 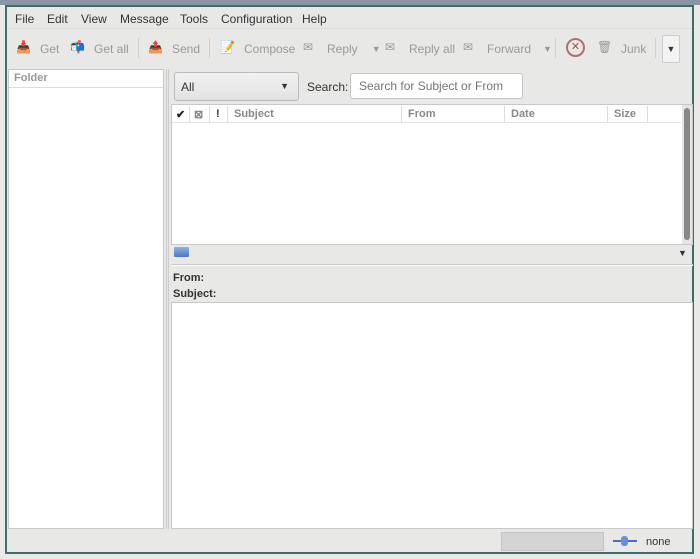 What do you see at coordinates (37, 49) in the screenshot?
I see `get-button: 📥 Get` at bounding box center [37, 49].